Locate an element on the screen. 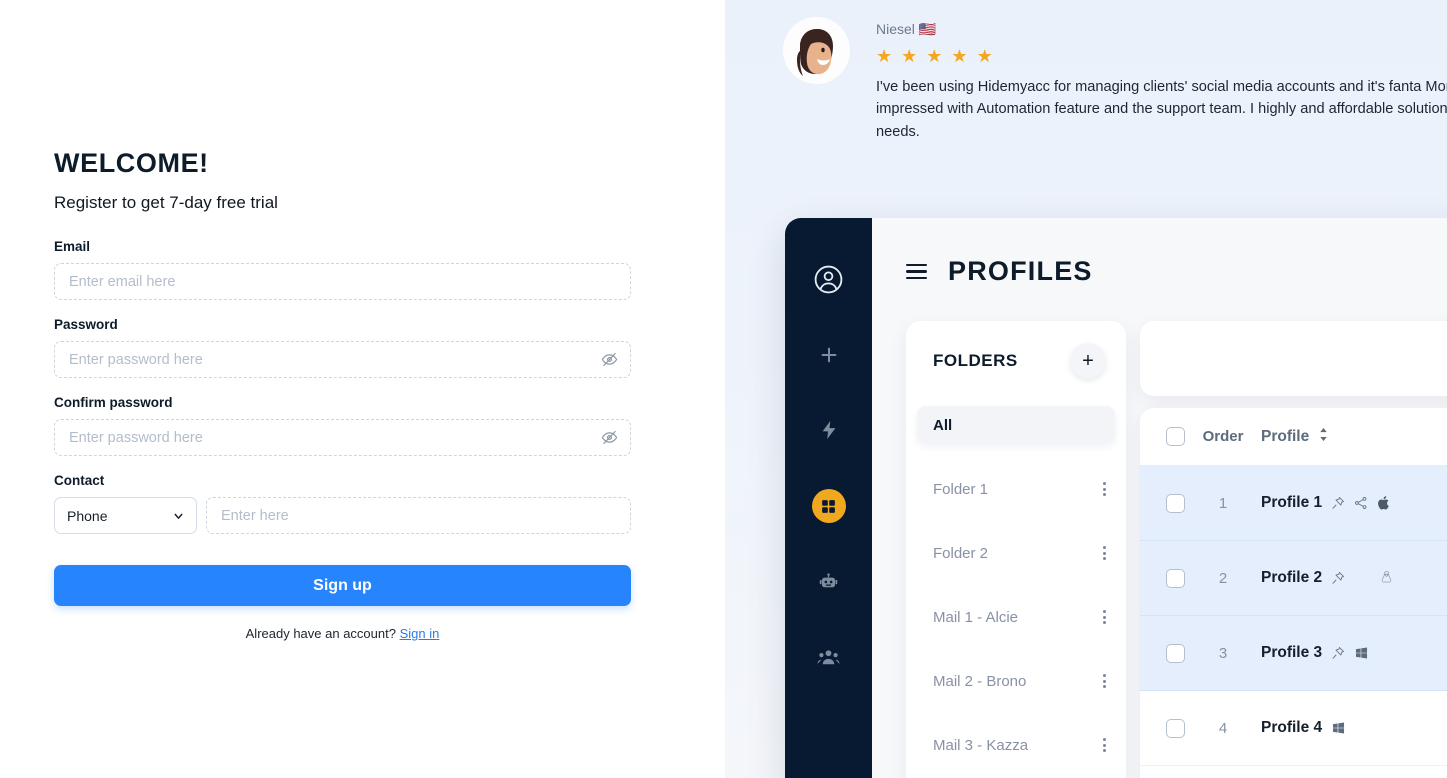 Image resolution: width=1447 pixels, height=778 pixels. contact-value-input is located at coordinates (418, 515).